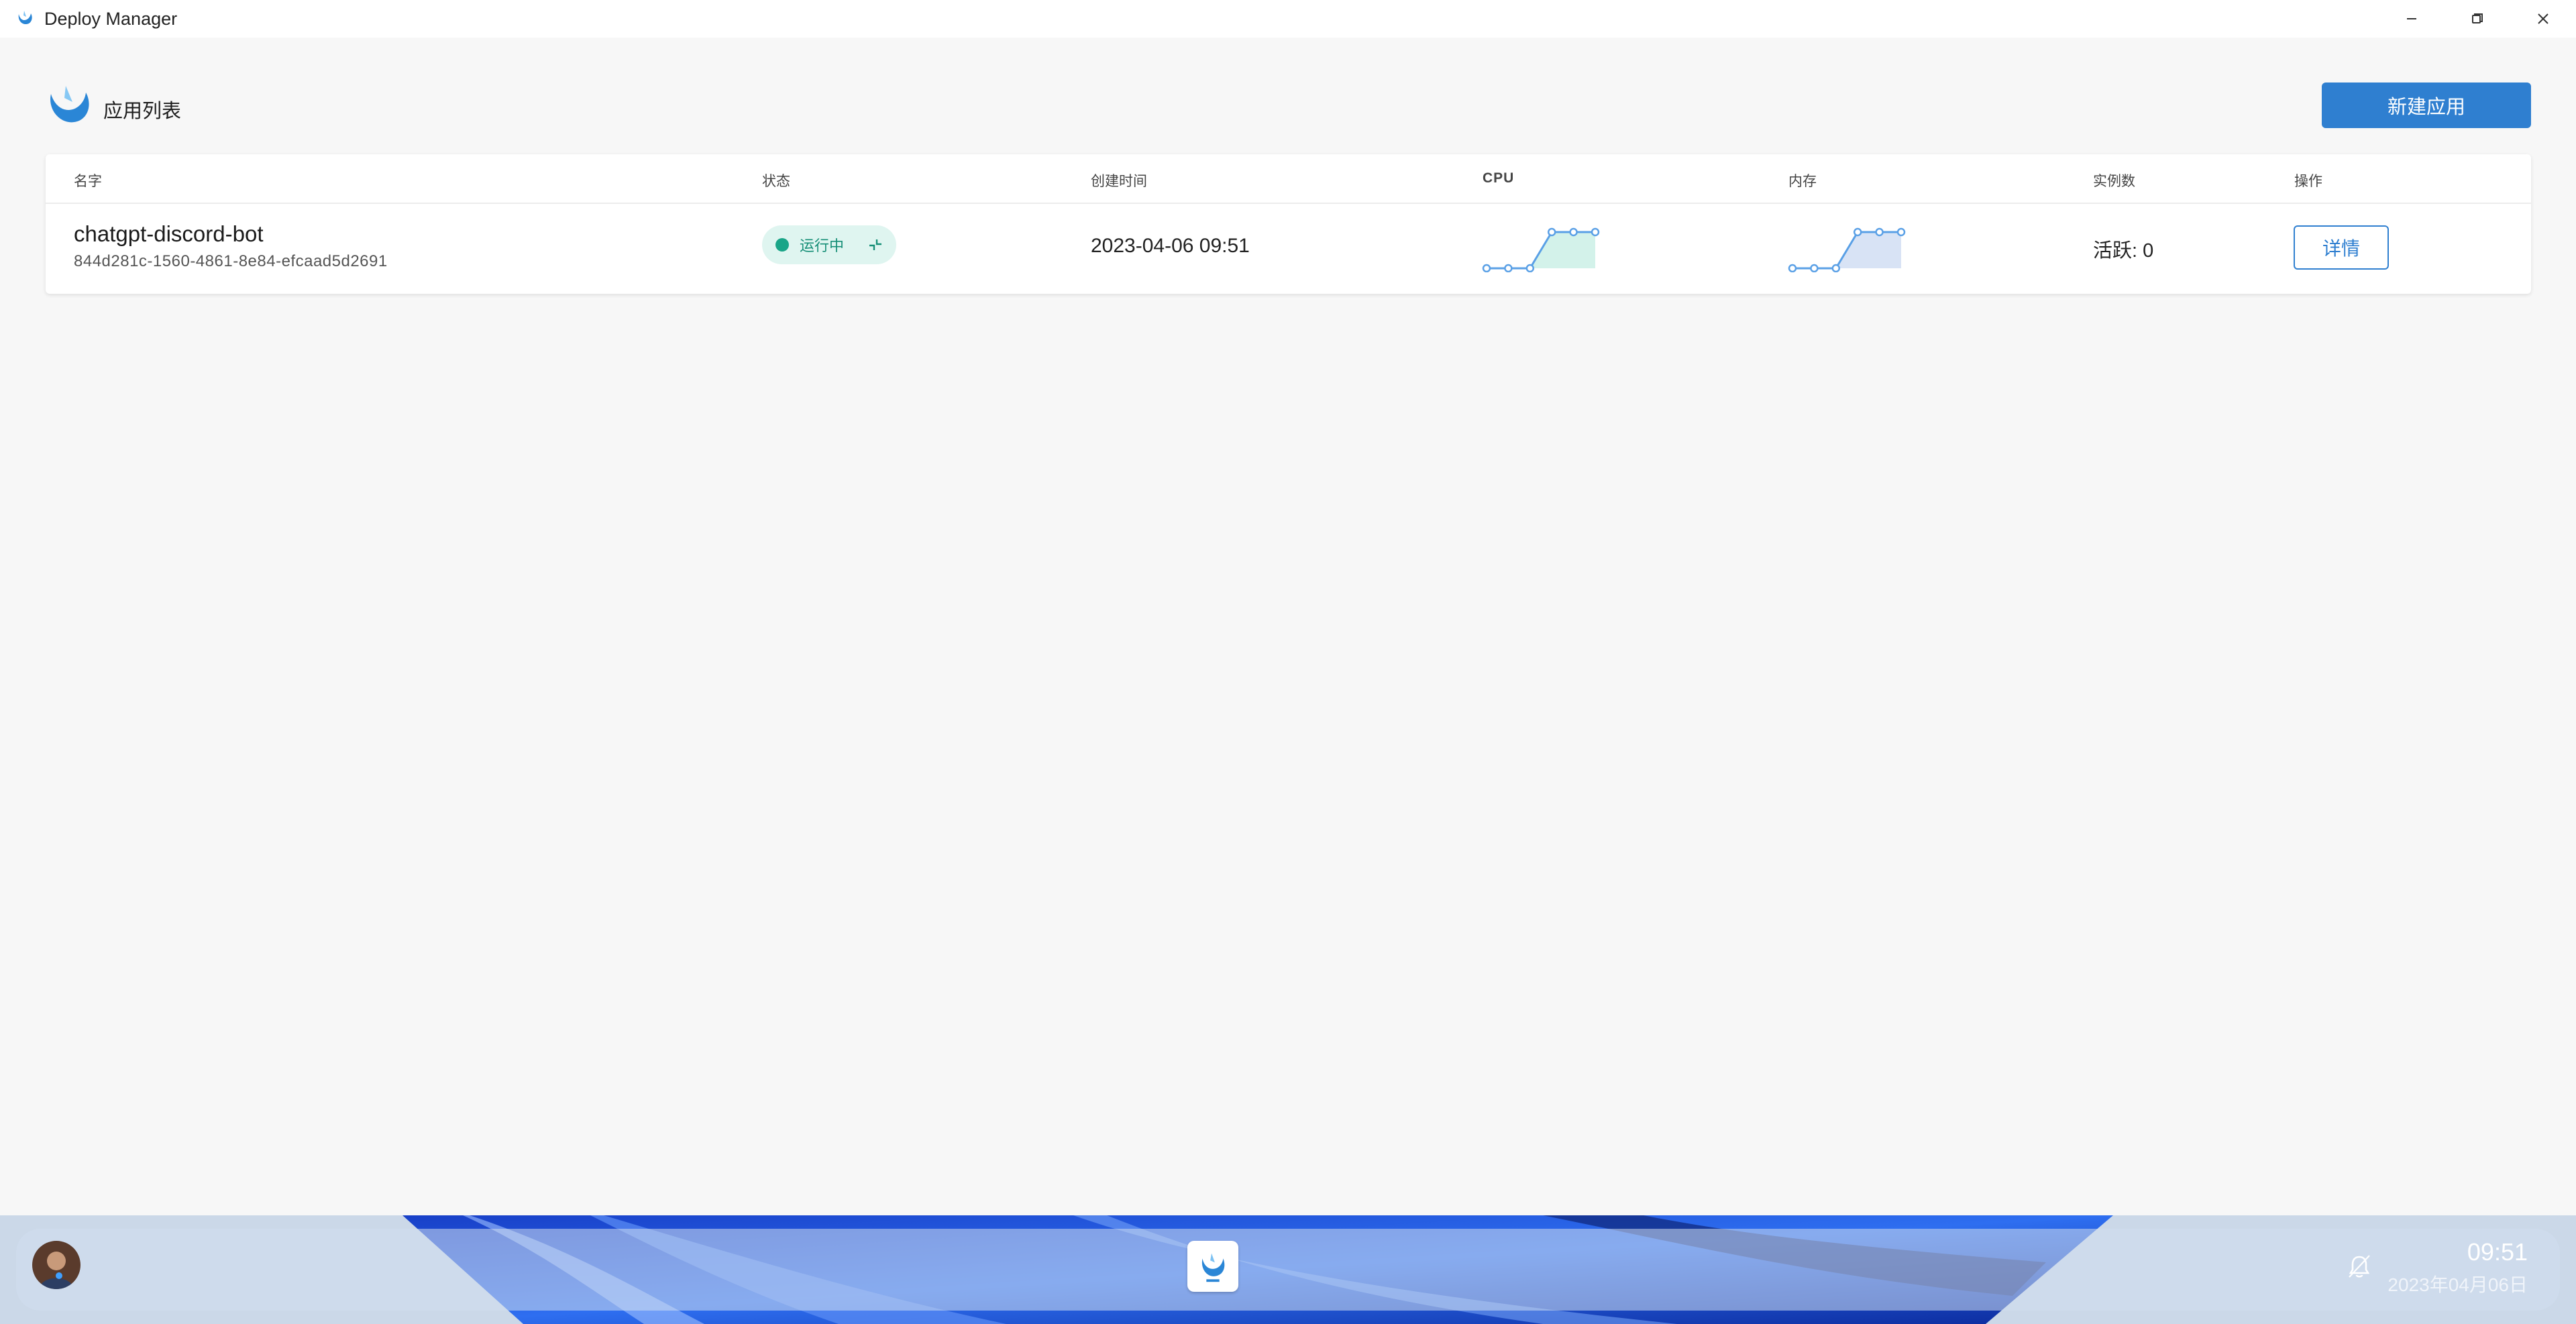 This screenshot has height=1324, width=2576. What do you see at coordinates (875, 245) in the screenshot?
I see `collapse-icon` at bounding box center [875, 245].